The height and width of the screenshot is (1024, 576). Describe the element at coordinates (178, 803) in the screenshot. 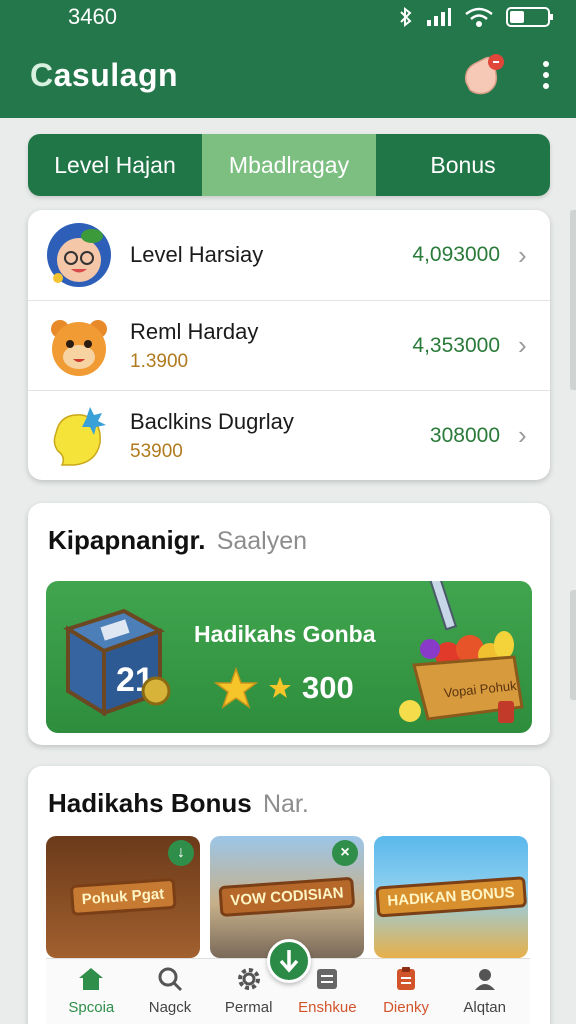

I see `bonus-section-title: Hadikahs Bonus Nar.` at that location.